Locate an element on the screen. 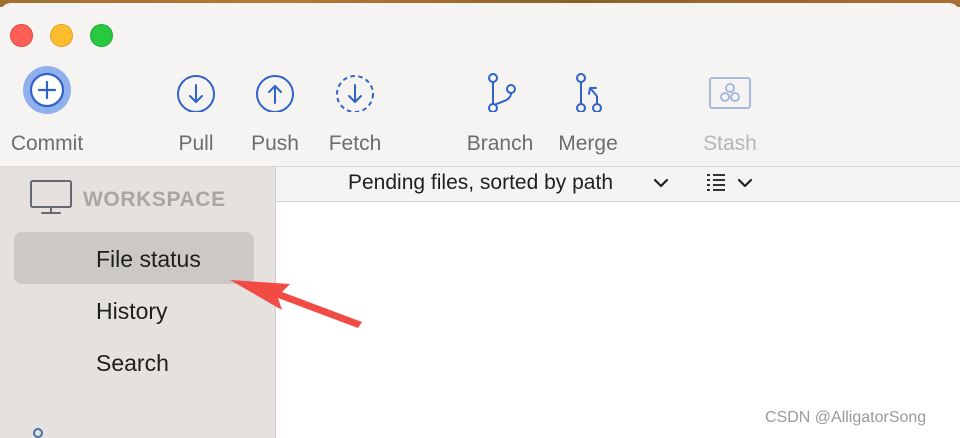  fetch-button: Fetch is located at coordinates (355, 118).